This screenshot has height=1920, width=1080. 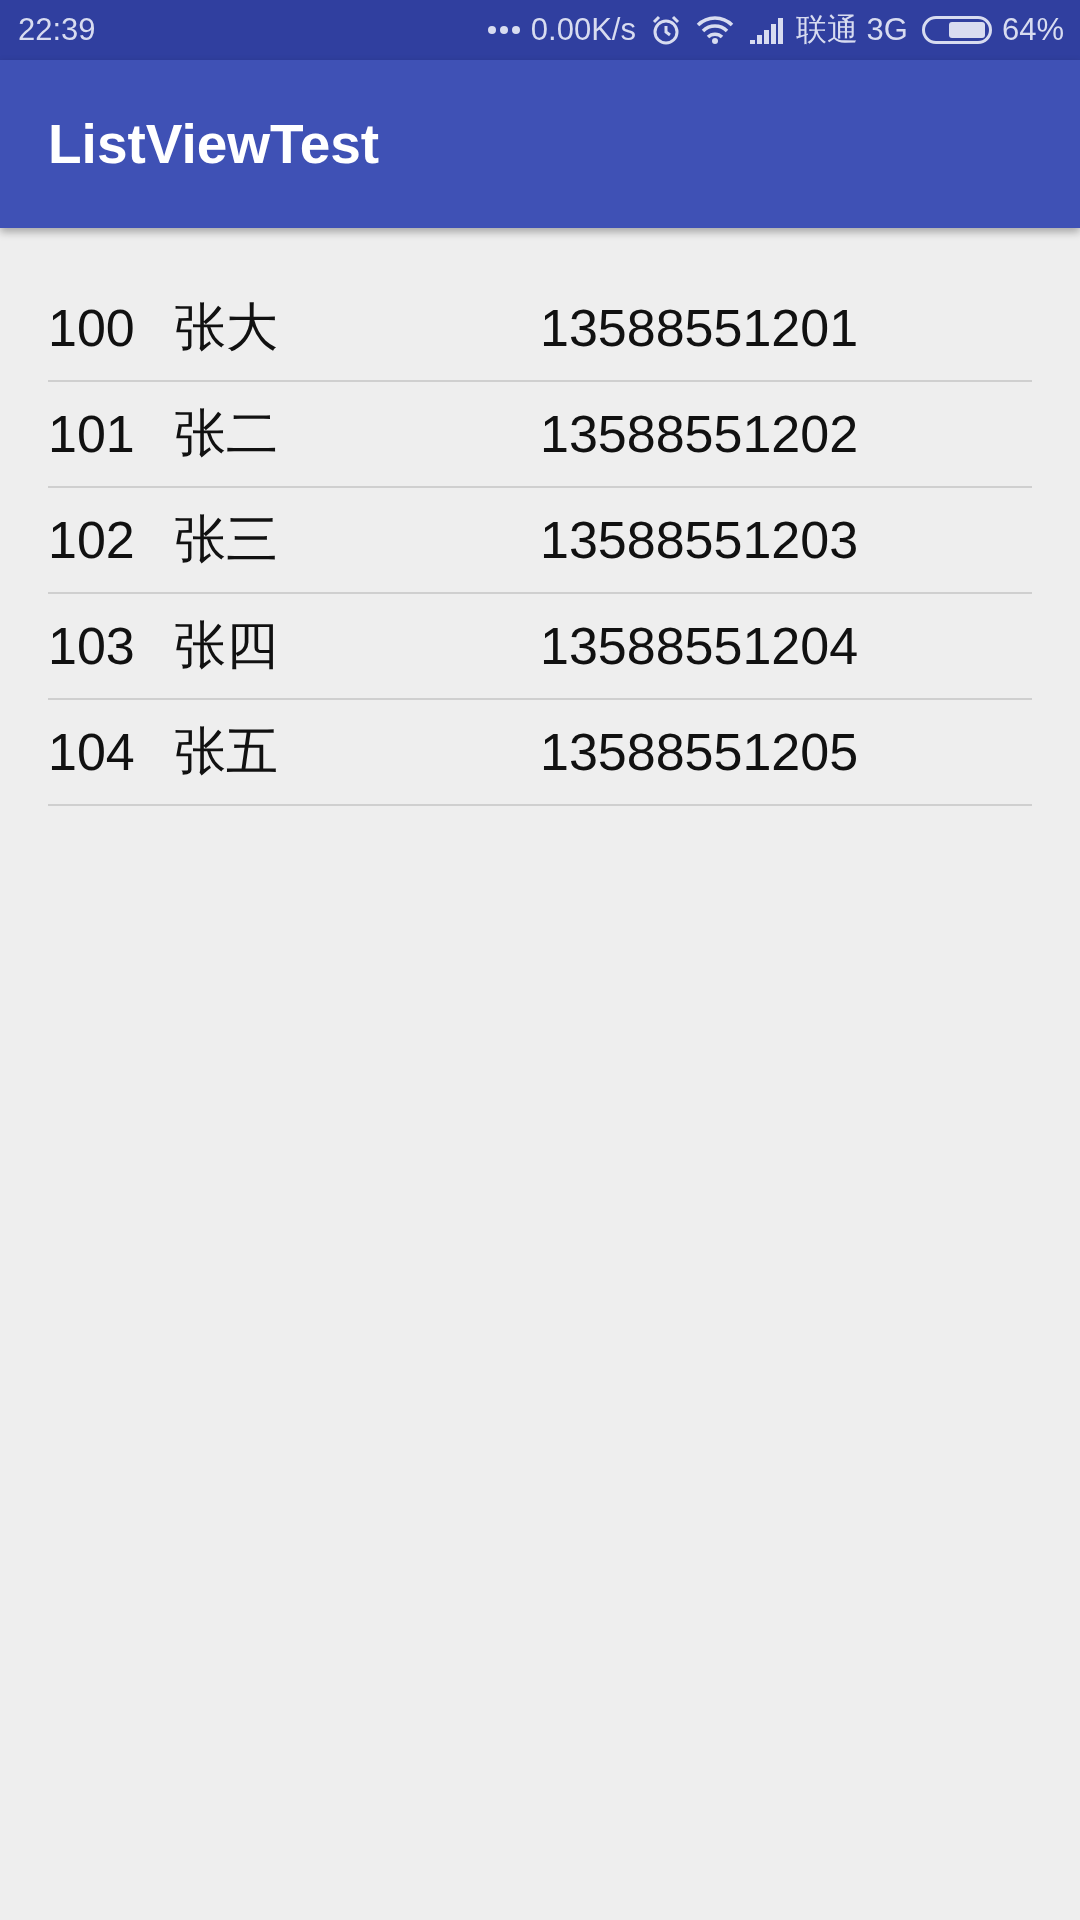 What do you see at coordinates (956, 30) in the screenshot?
I see `battery-icon` at bounding box center [956, 30].